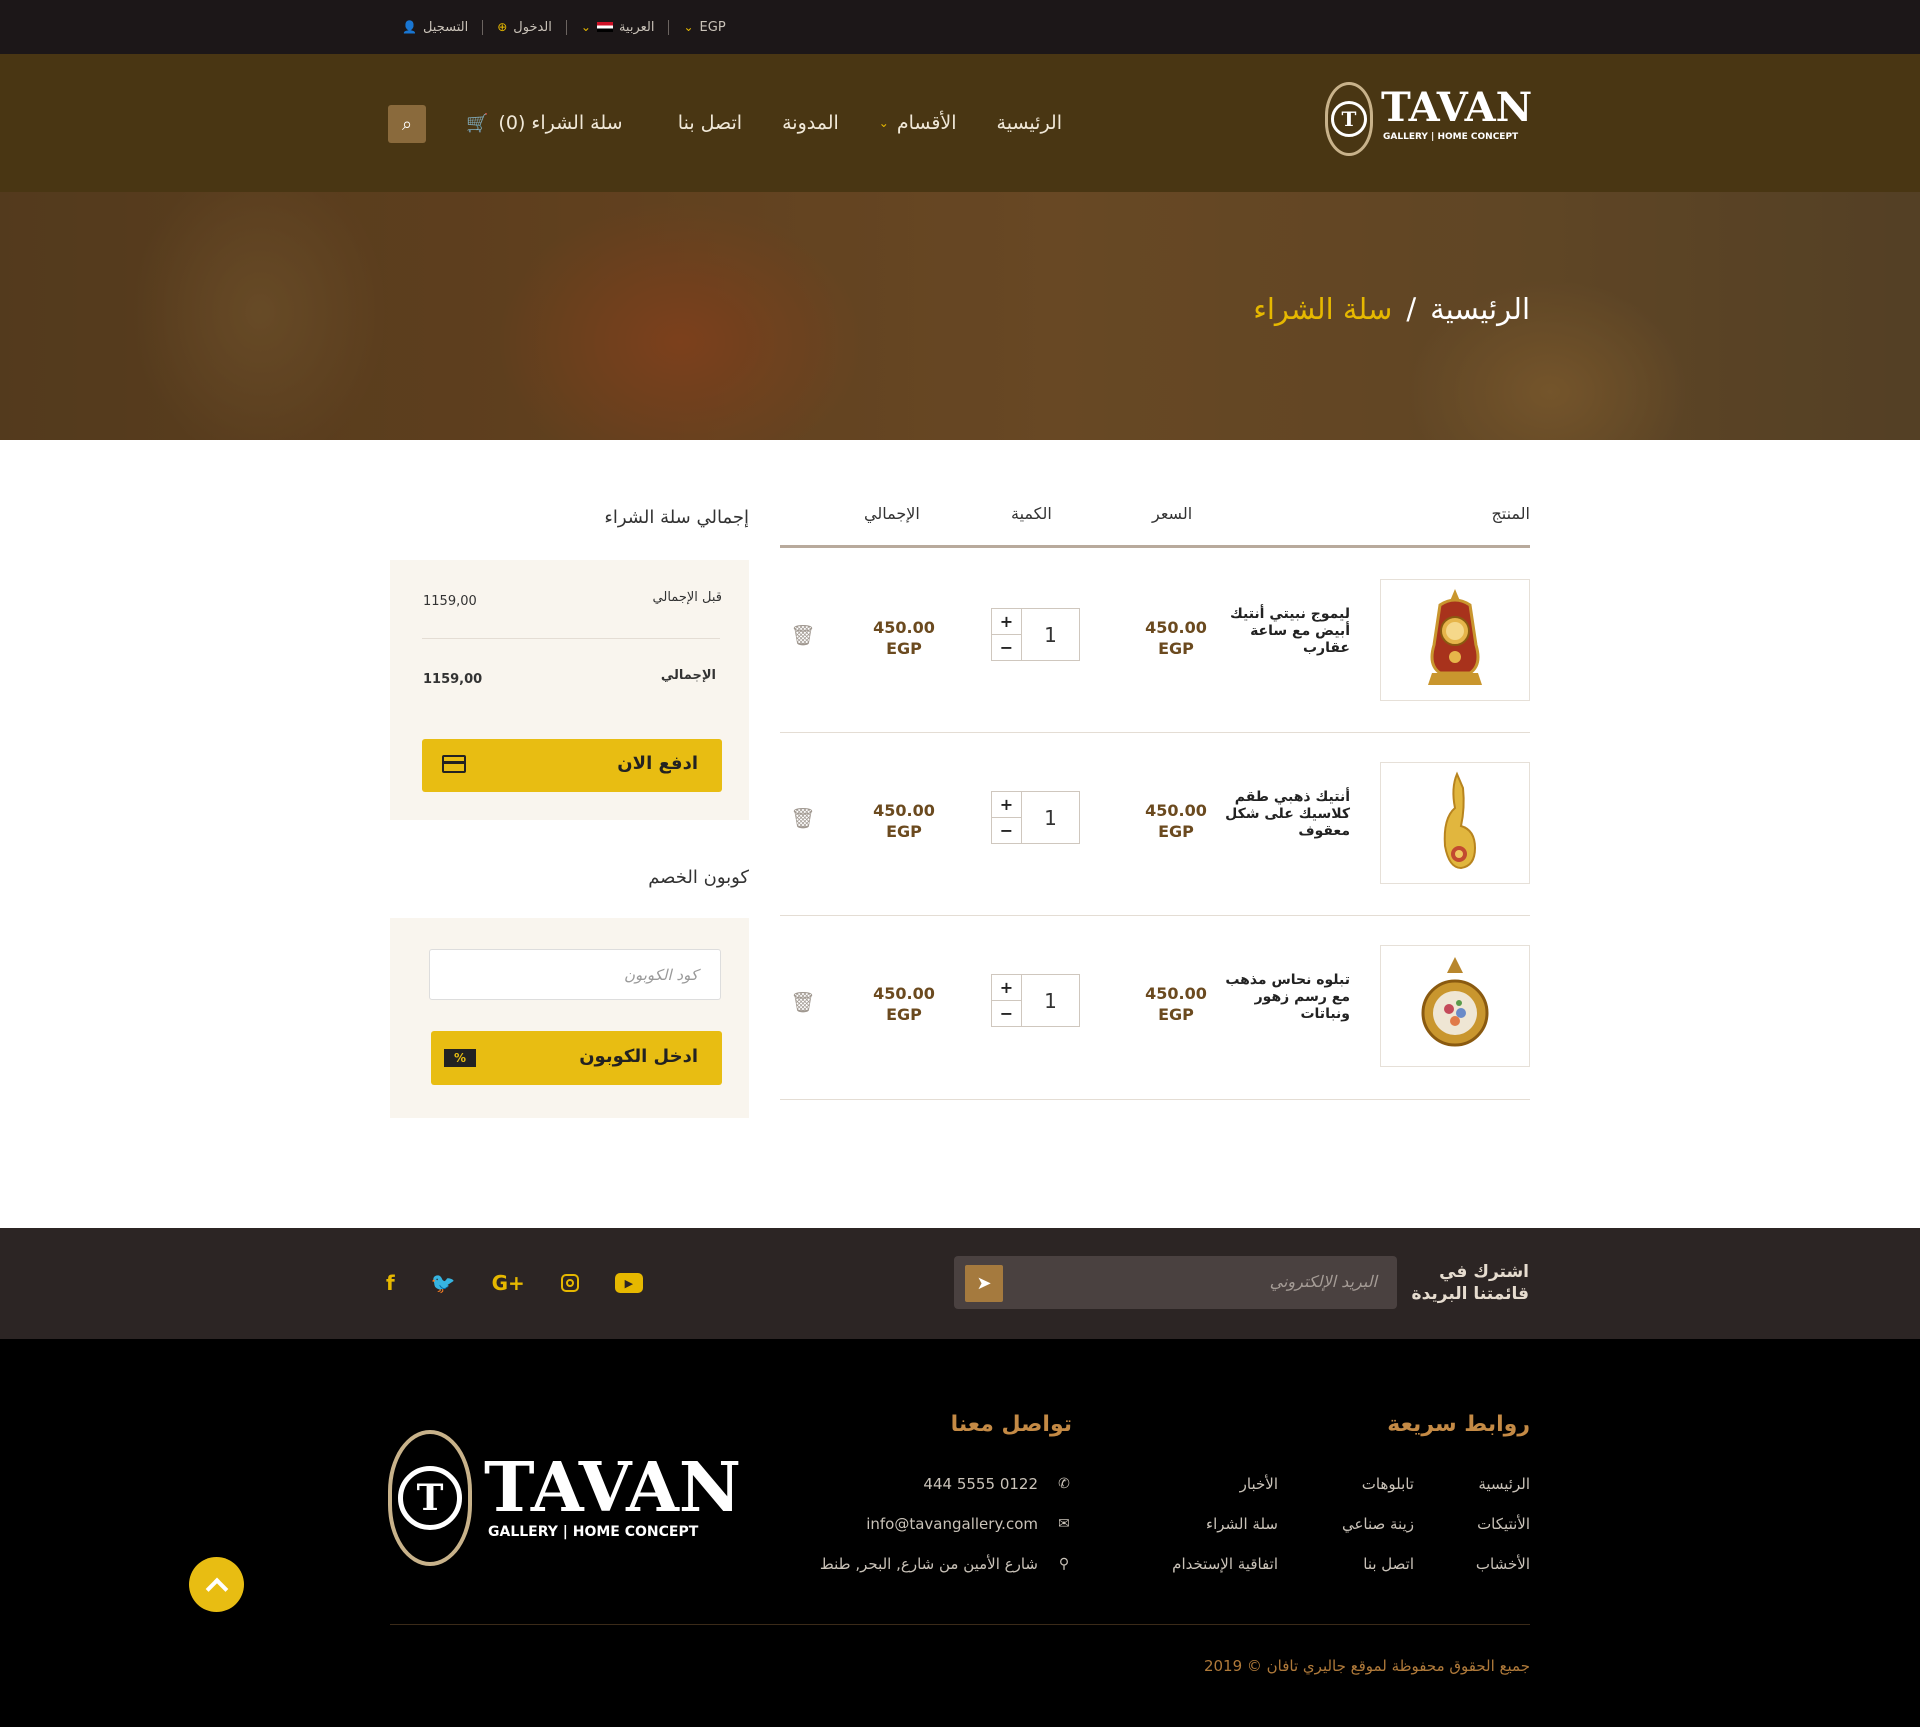 This screenshot has height=1727, width=1920. Describe the element at coordinates (636, 27) in the screenshot. I see `language-label: العربية` at that location.